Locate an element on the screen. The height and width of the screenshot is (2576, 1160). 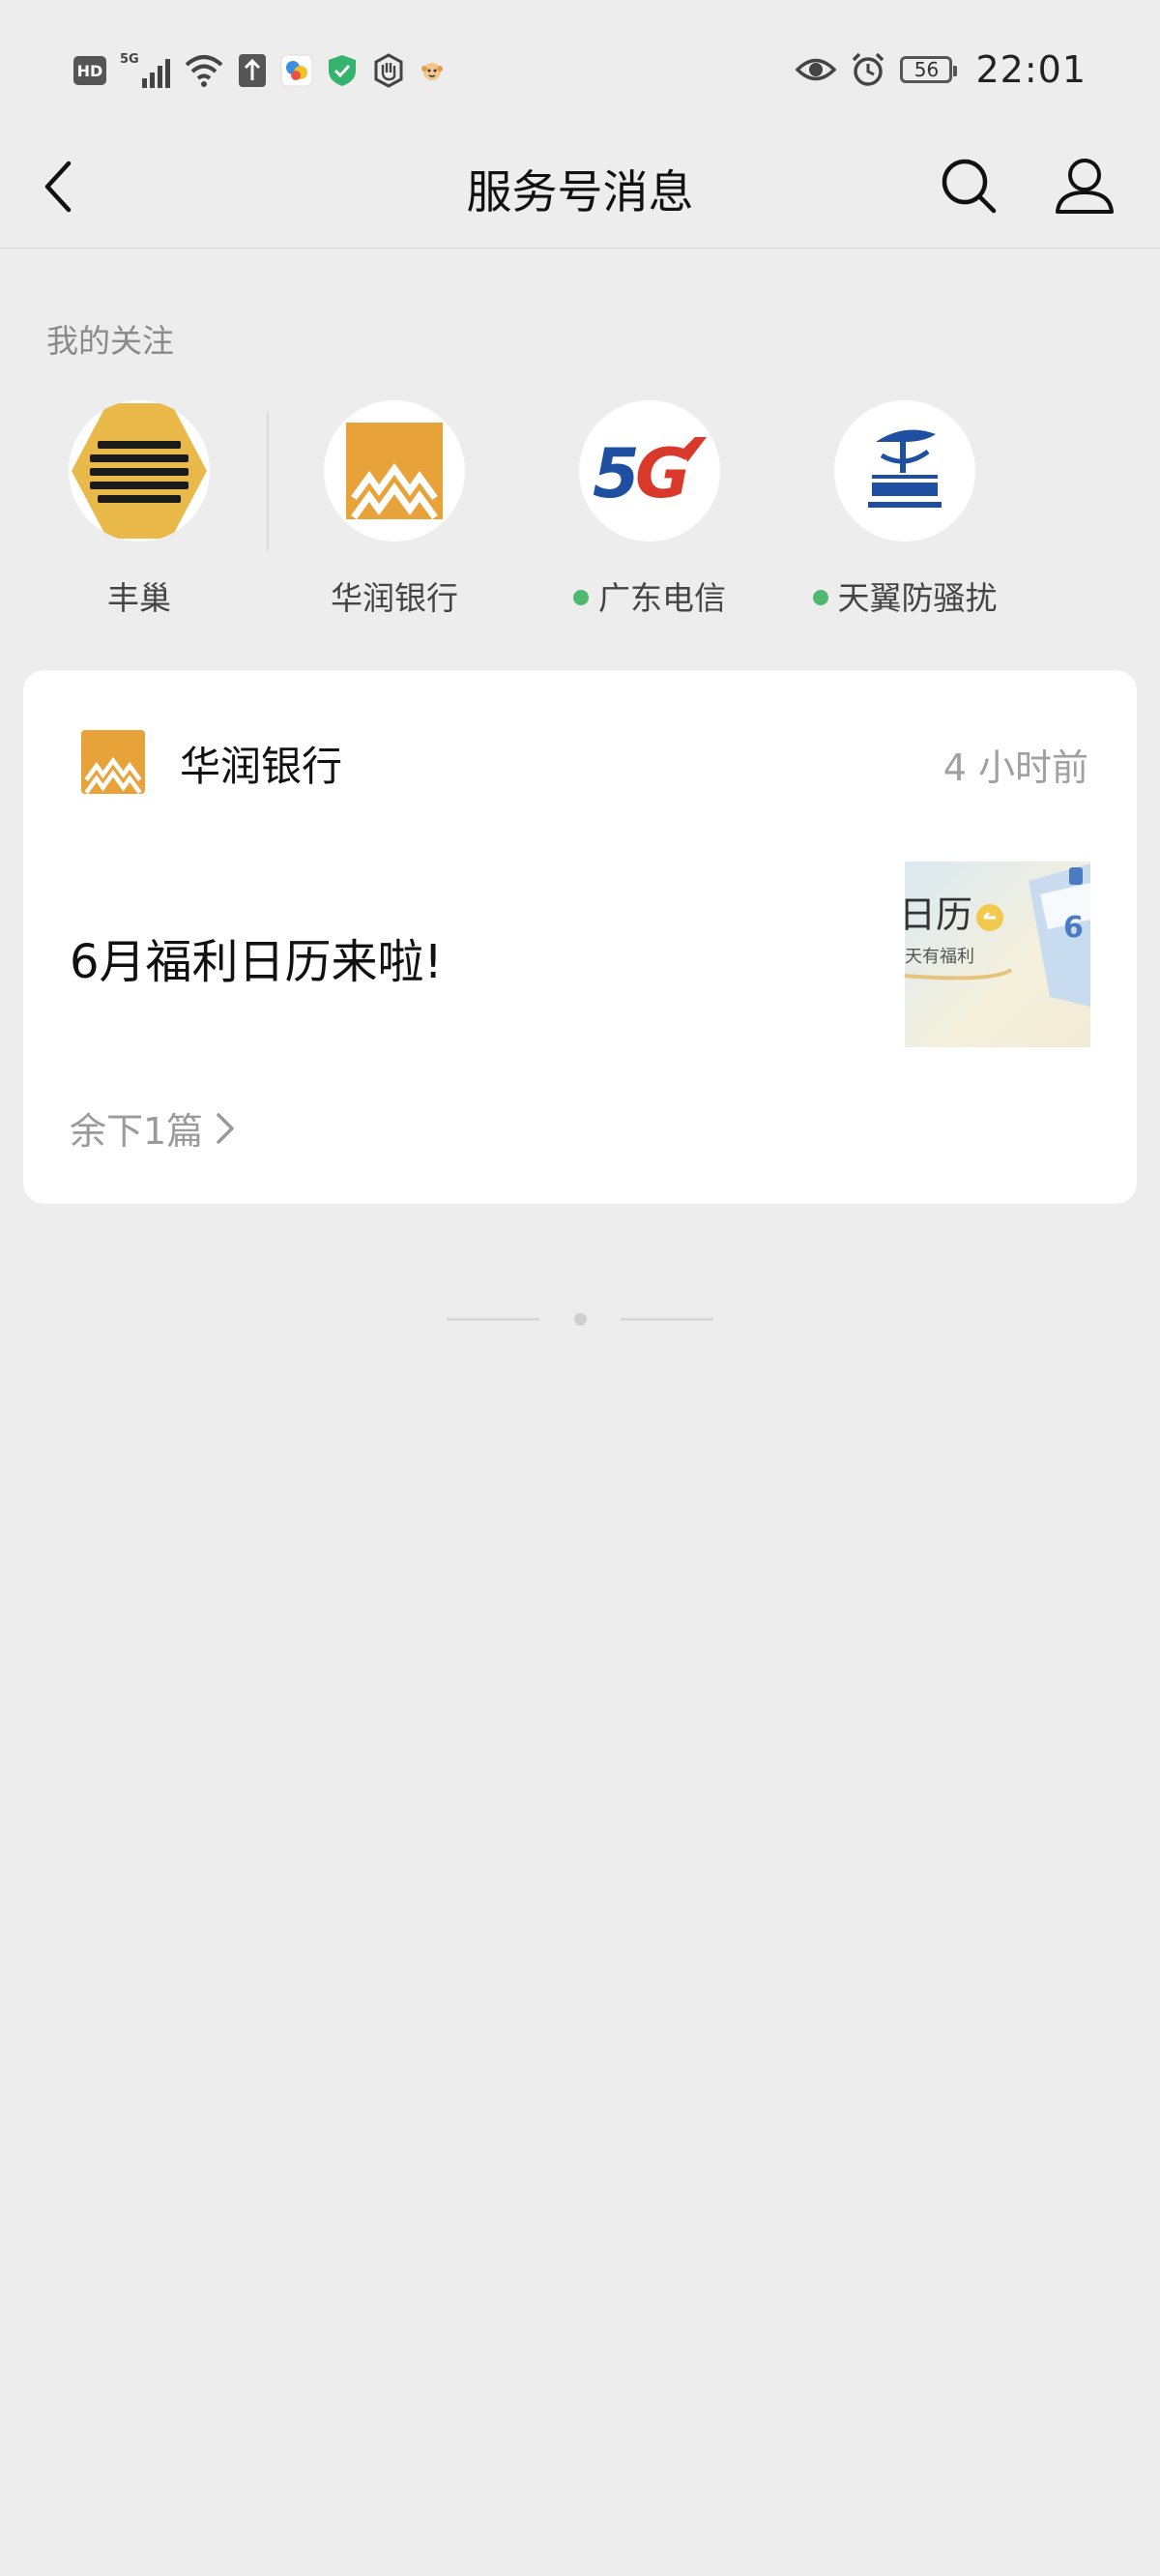
status-time: 22:01 is located at coordinates (1031, 69).